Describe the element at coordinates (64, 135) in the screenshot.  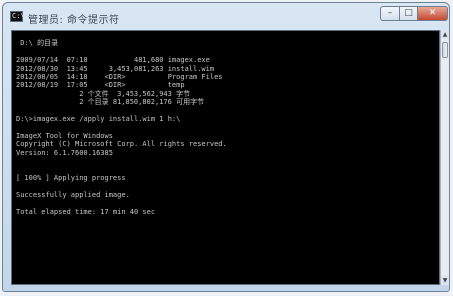
I see `console-line: ImageX Tool for Windows` at that location.